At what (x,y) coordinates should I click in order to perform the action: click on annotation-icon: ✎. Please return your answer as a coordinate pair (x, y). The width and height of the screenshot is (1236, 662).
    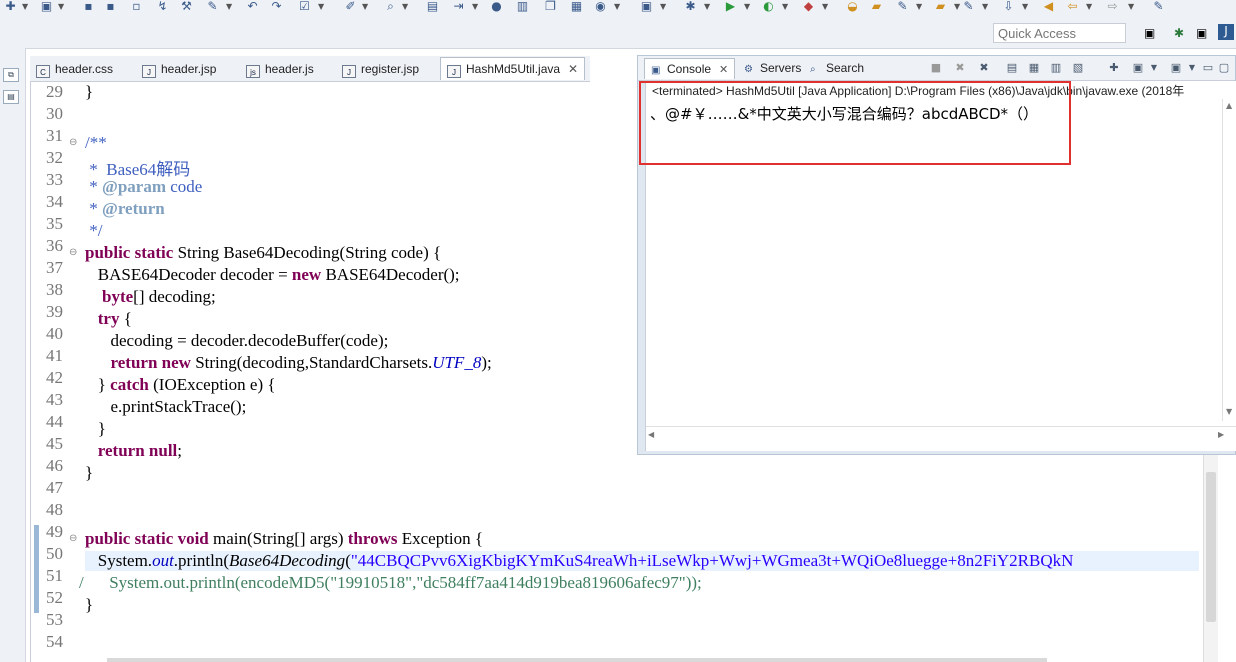
    Looking at the image, I should click on (968, 6).